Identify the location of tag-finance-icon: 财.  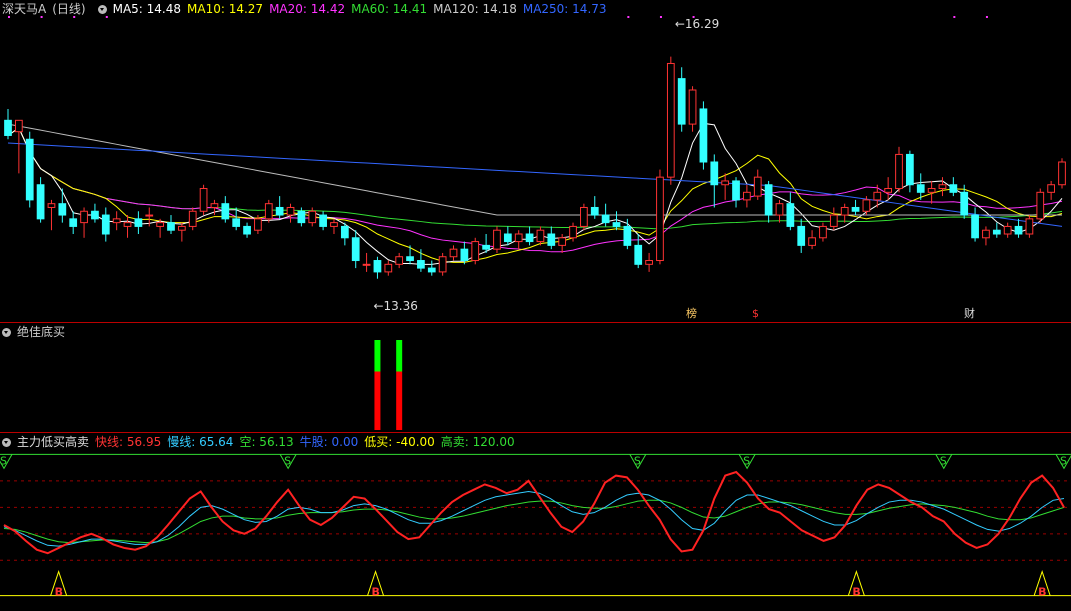
(969, 314).